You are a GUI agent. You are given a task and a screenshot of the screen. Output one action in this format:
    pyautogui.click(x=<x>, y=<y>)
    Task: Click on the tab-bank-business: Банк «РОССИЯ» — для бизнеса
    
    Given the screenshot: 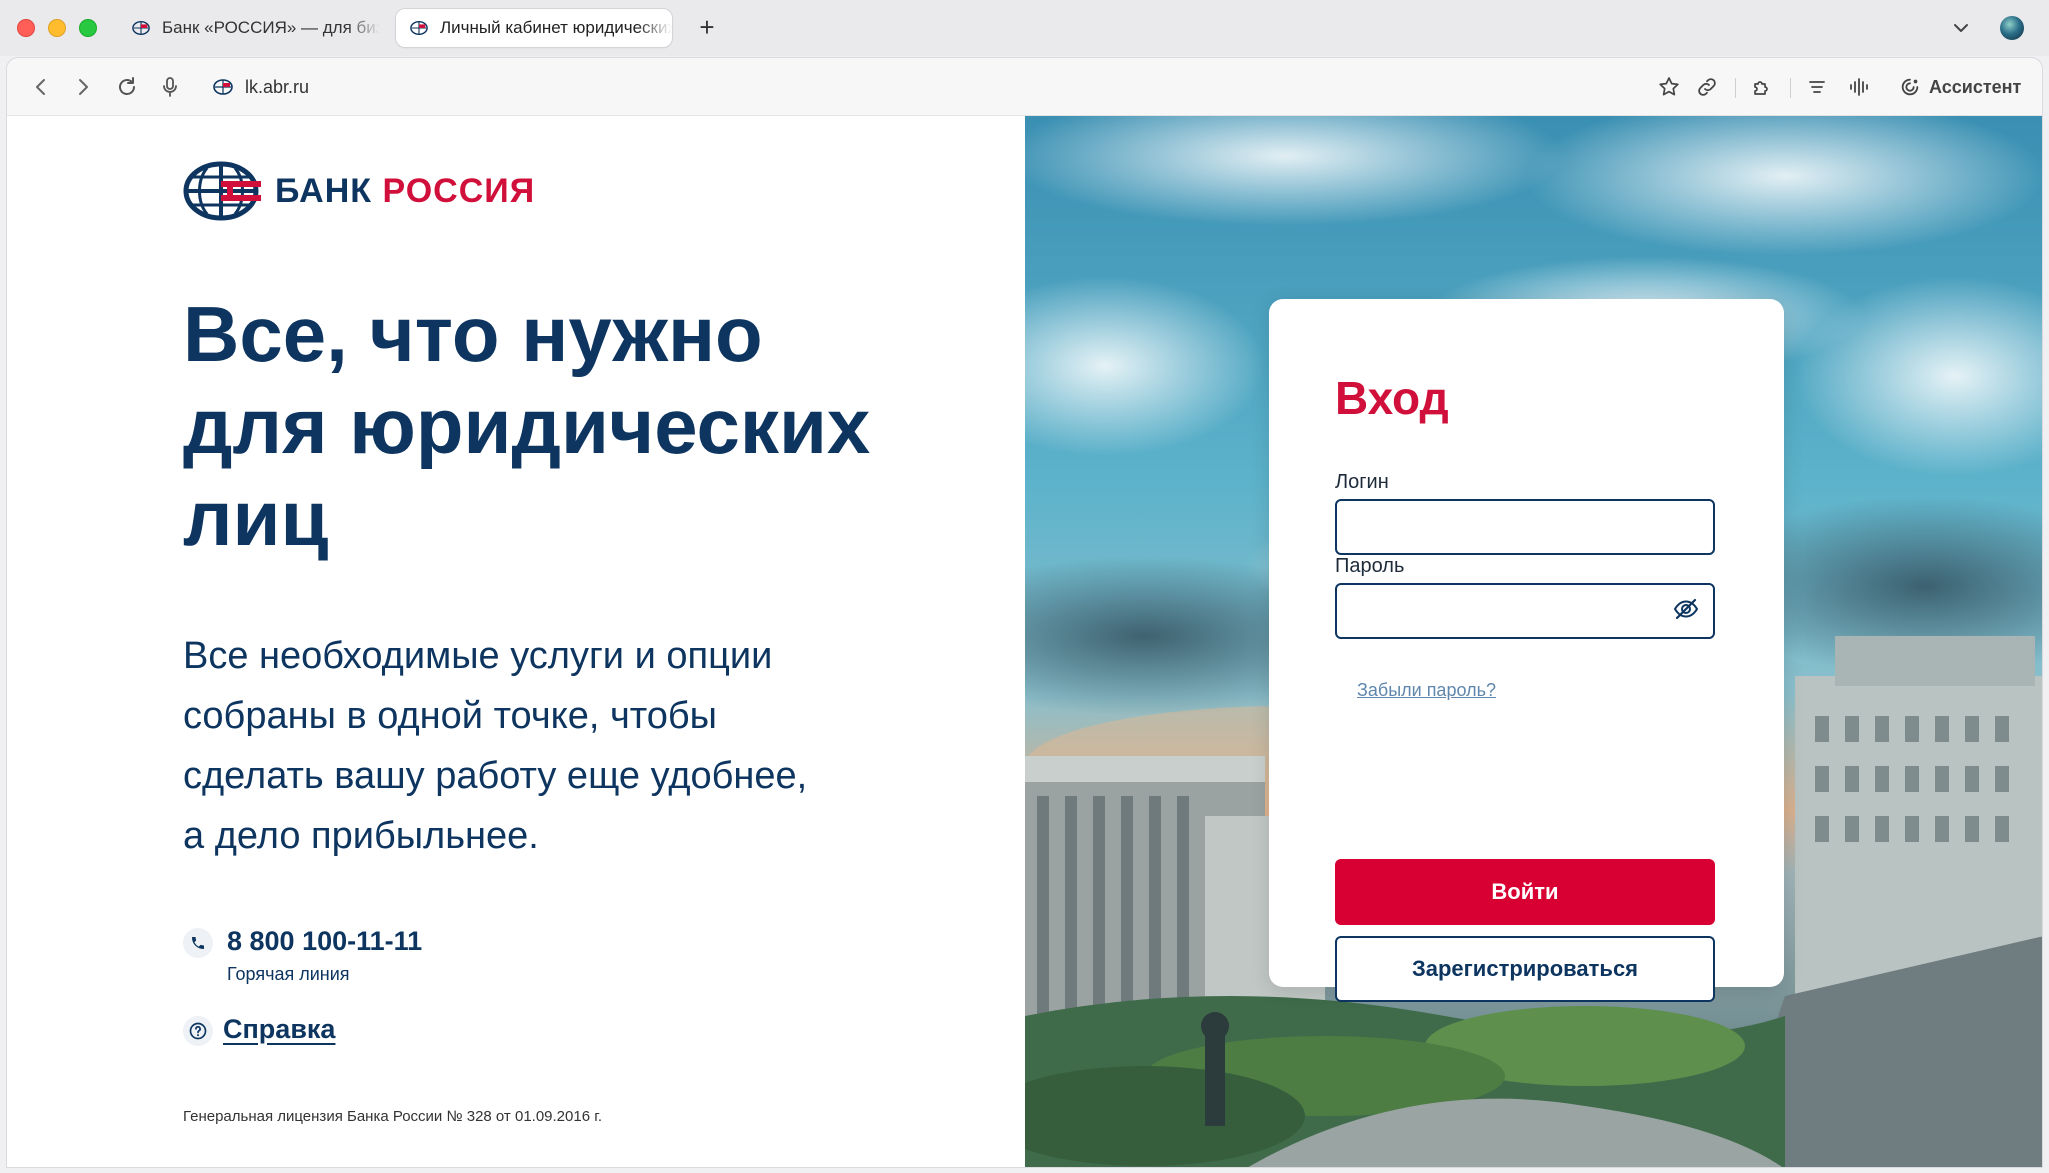 What is the action you would take?
    pyautogui.click(x=249, y=28)
    